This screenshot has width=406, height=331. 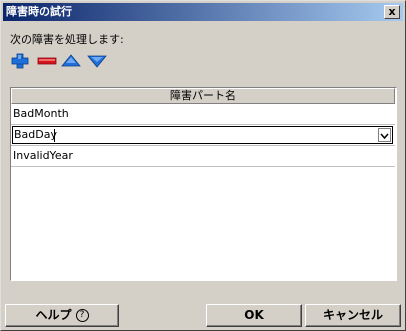 I want to click on move-up-button, so click(x=71, y=61).